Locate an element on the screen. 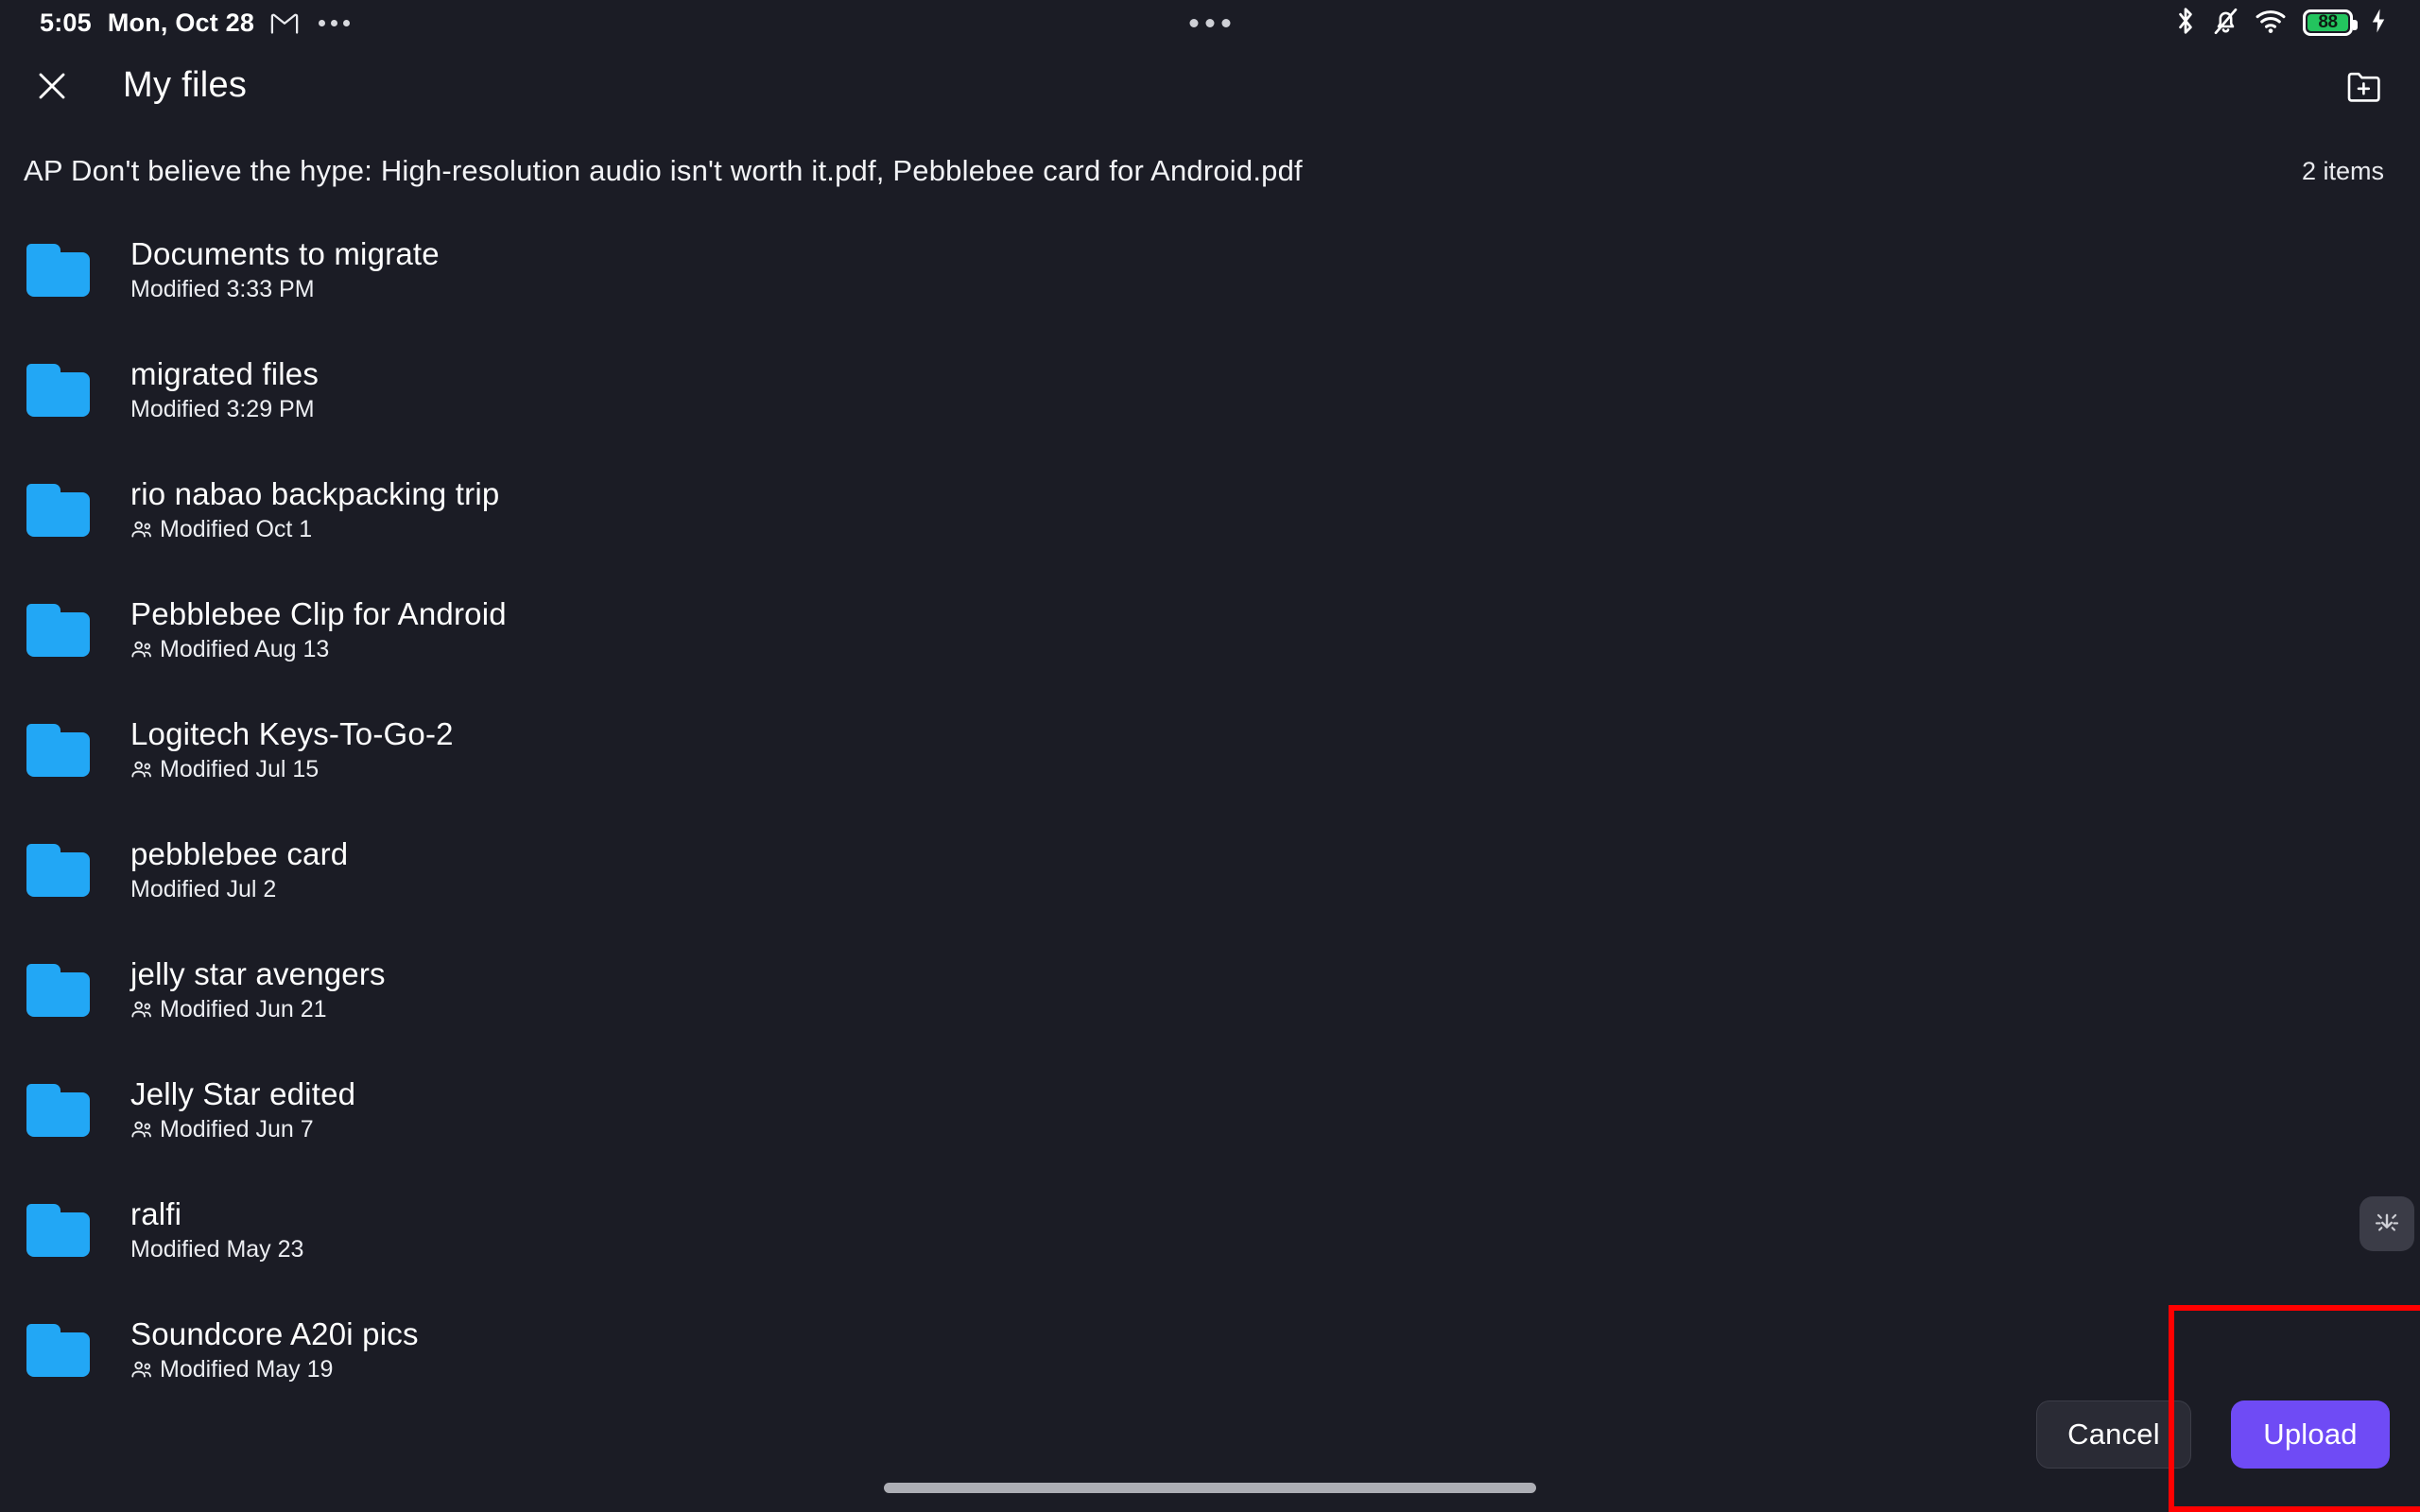 The image size is (2420, 1512). file-list-item: Logitech Keys-To-Go-2 Modified Jul 15 is located at coordinates (1210, 750).